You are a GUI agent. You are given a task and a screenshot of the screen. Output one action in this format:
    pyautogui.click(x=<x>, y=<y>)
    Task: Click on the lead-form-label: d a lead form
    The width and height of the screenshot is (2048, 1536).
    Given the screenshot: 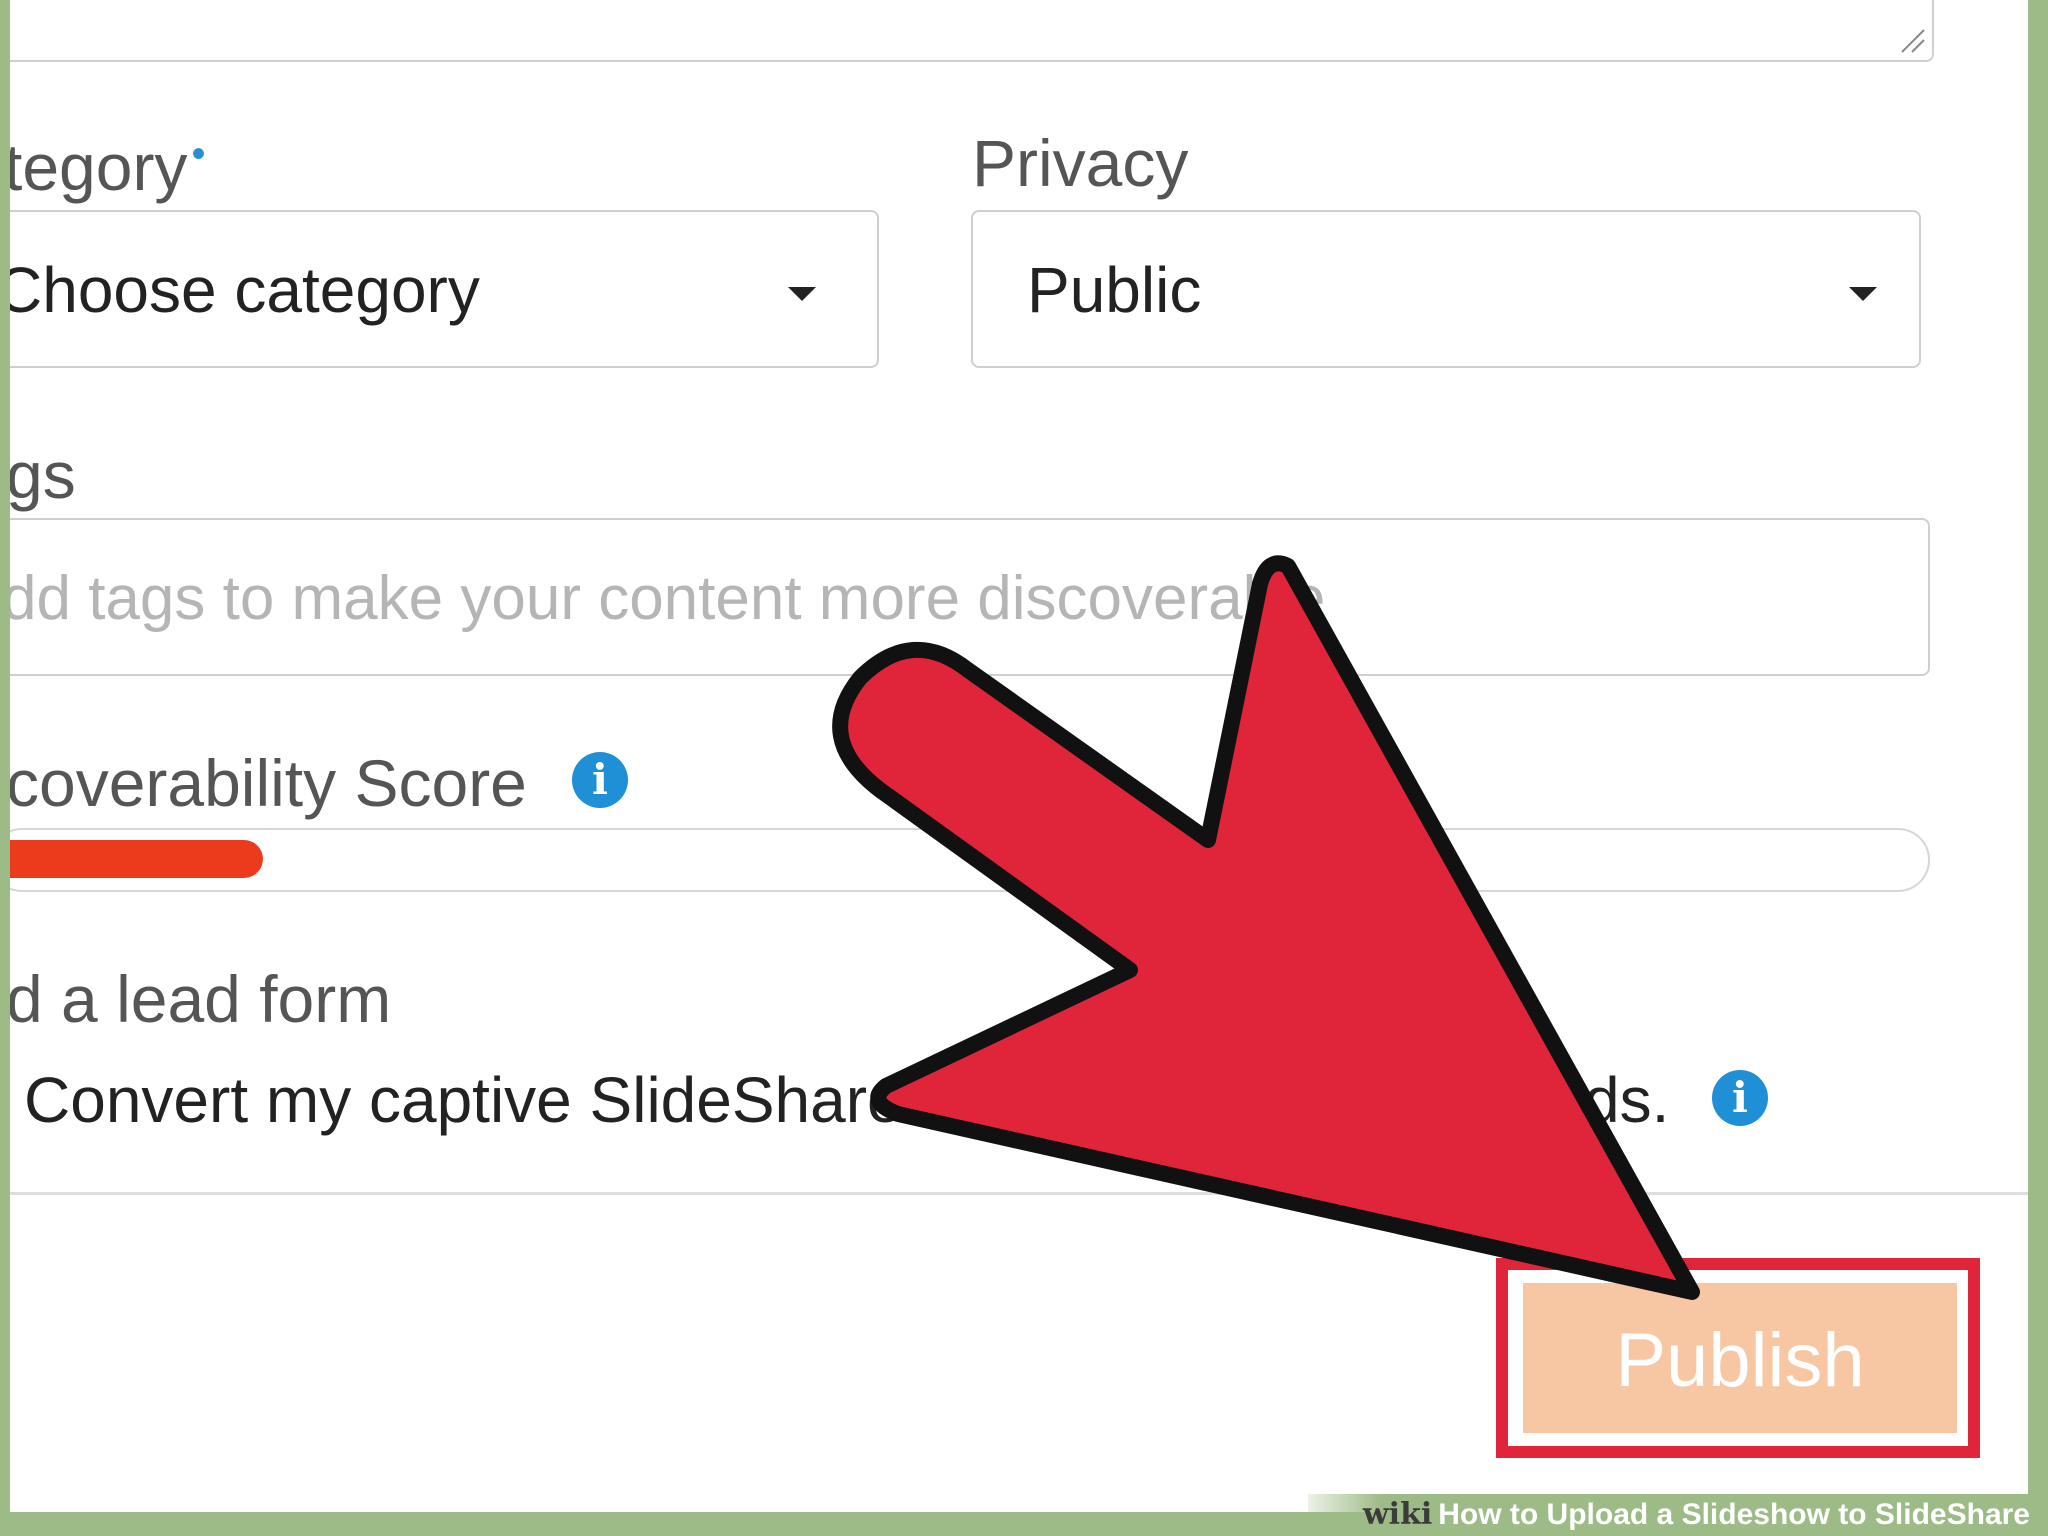 What is the action you would take?
    pyautogui.click(x=201, y=999)
    